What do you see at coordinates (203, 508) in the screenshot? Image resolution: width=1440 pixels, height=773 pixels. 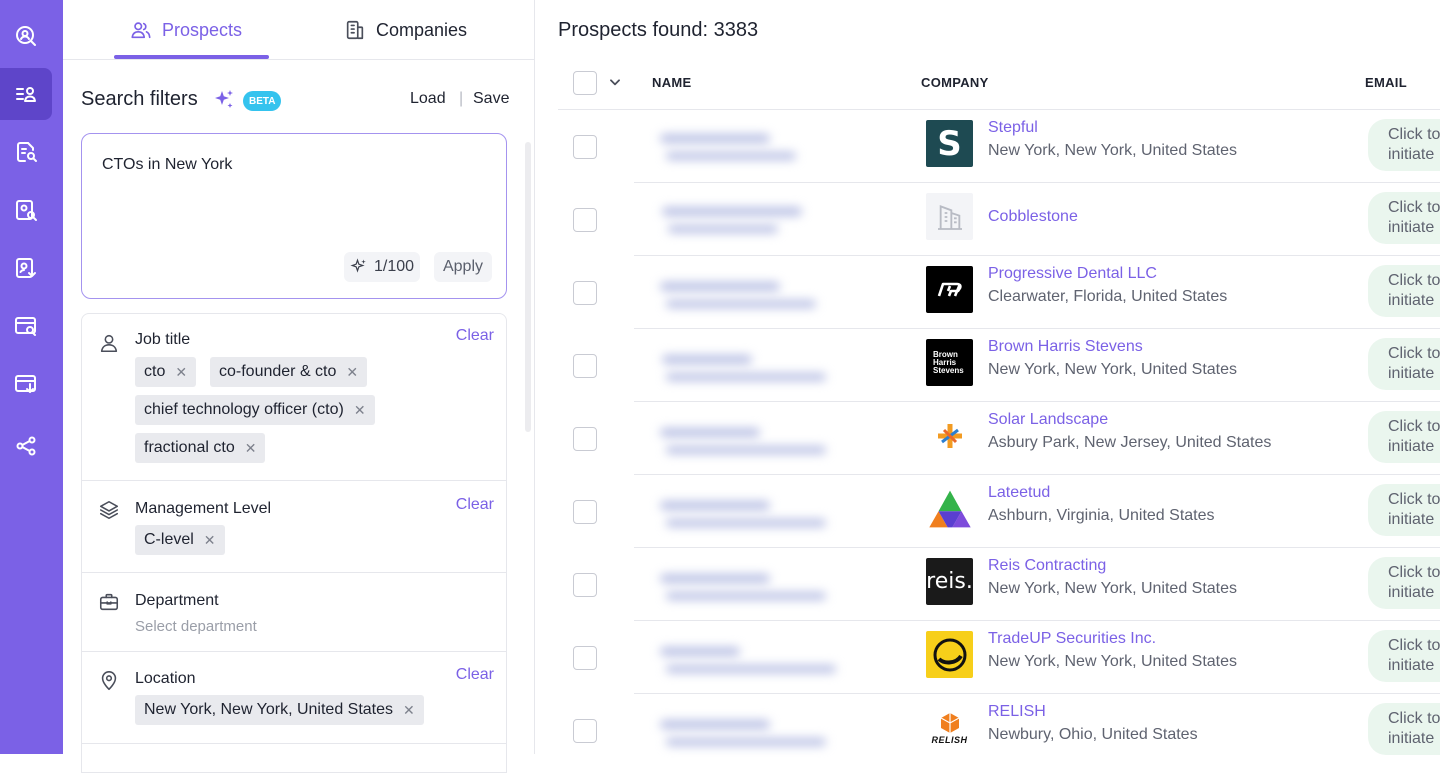 I see `management-level-label: Management Level` at bounding box center [203, 508].